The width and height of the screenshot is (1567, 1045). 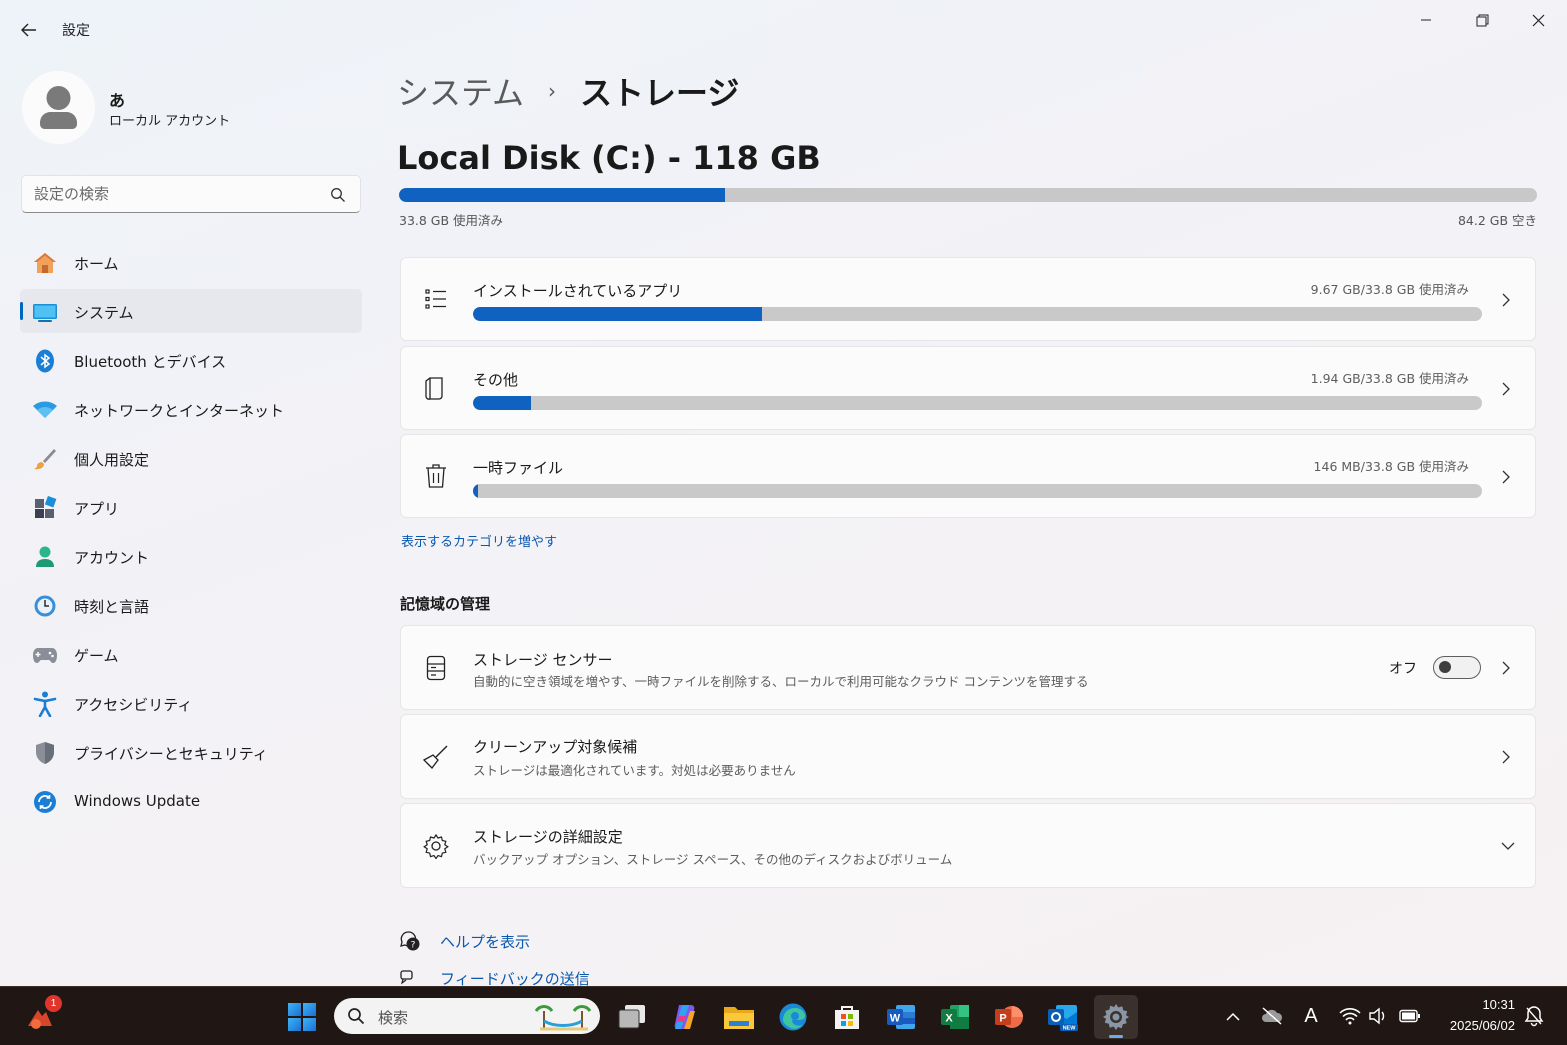 What do you see at coordinates (187, 108) in the screenshot?
I see `user-profile: あ ローカル アカウント` at bounding box center [187, 108].